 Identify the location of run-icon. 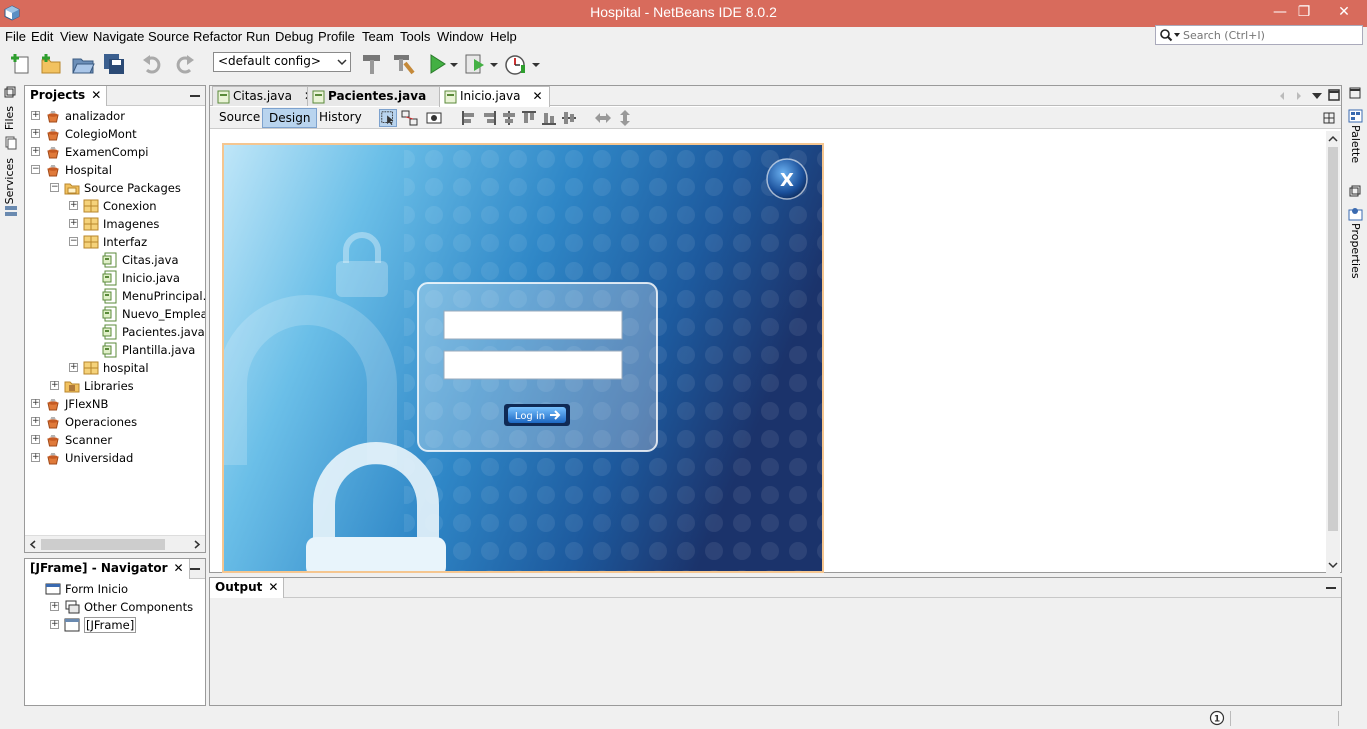
(437, 64).